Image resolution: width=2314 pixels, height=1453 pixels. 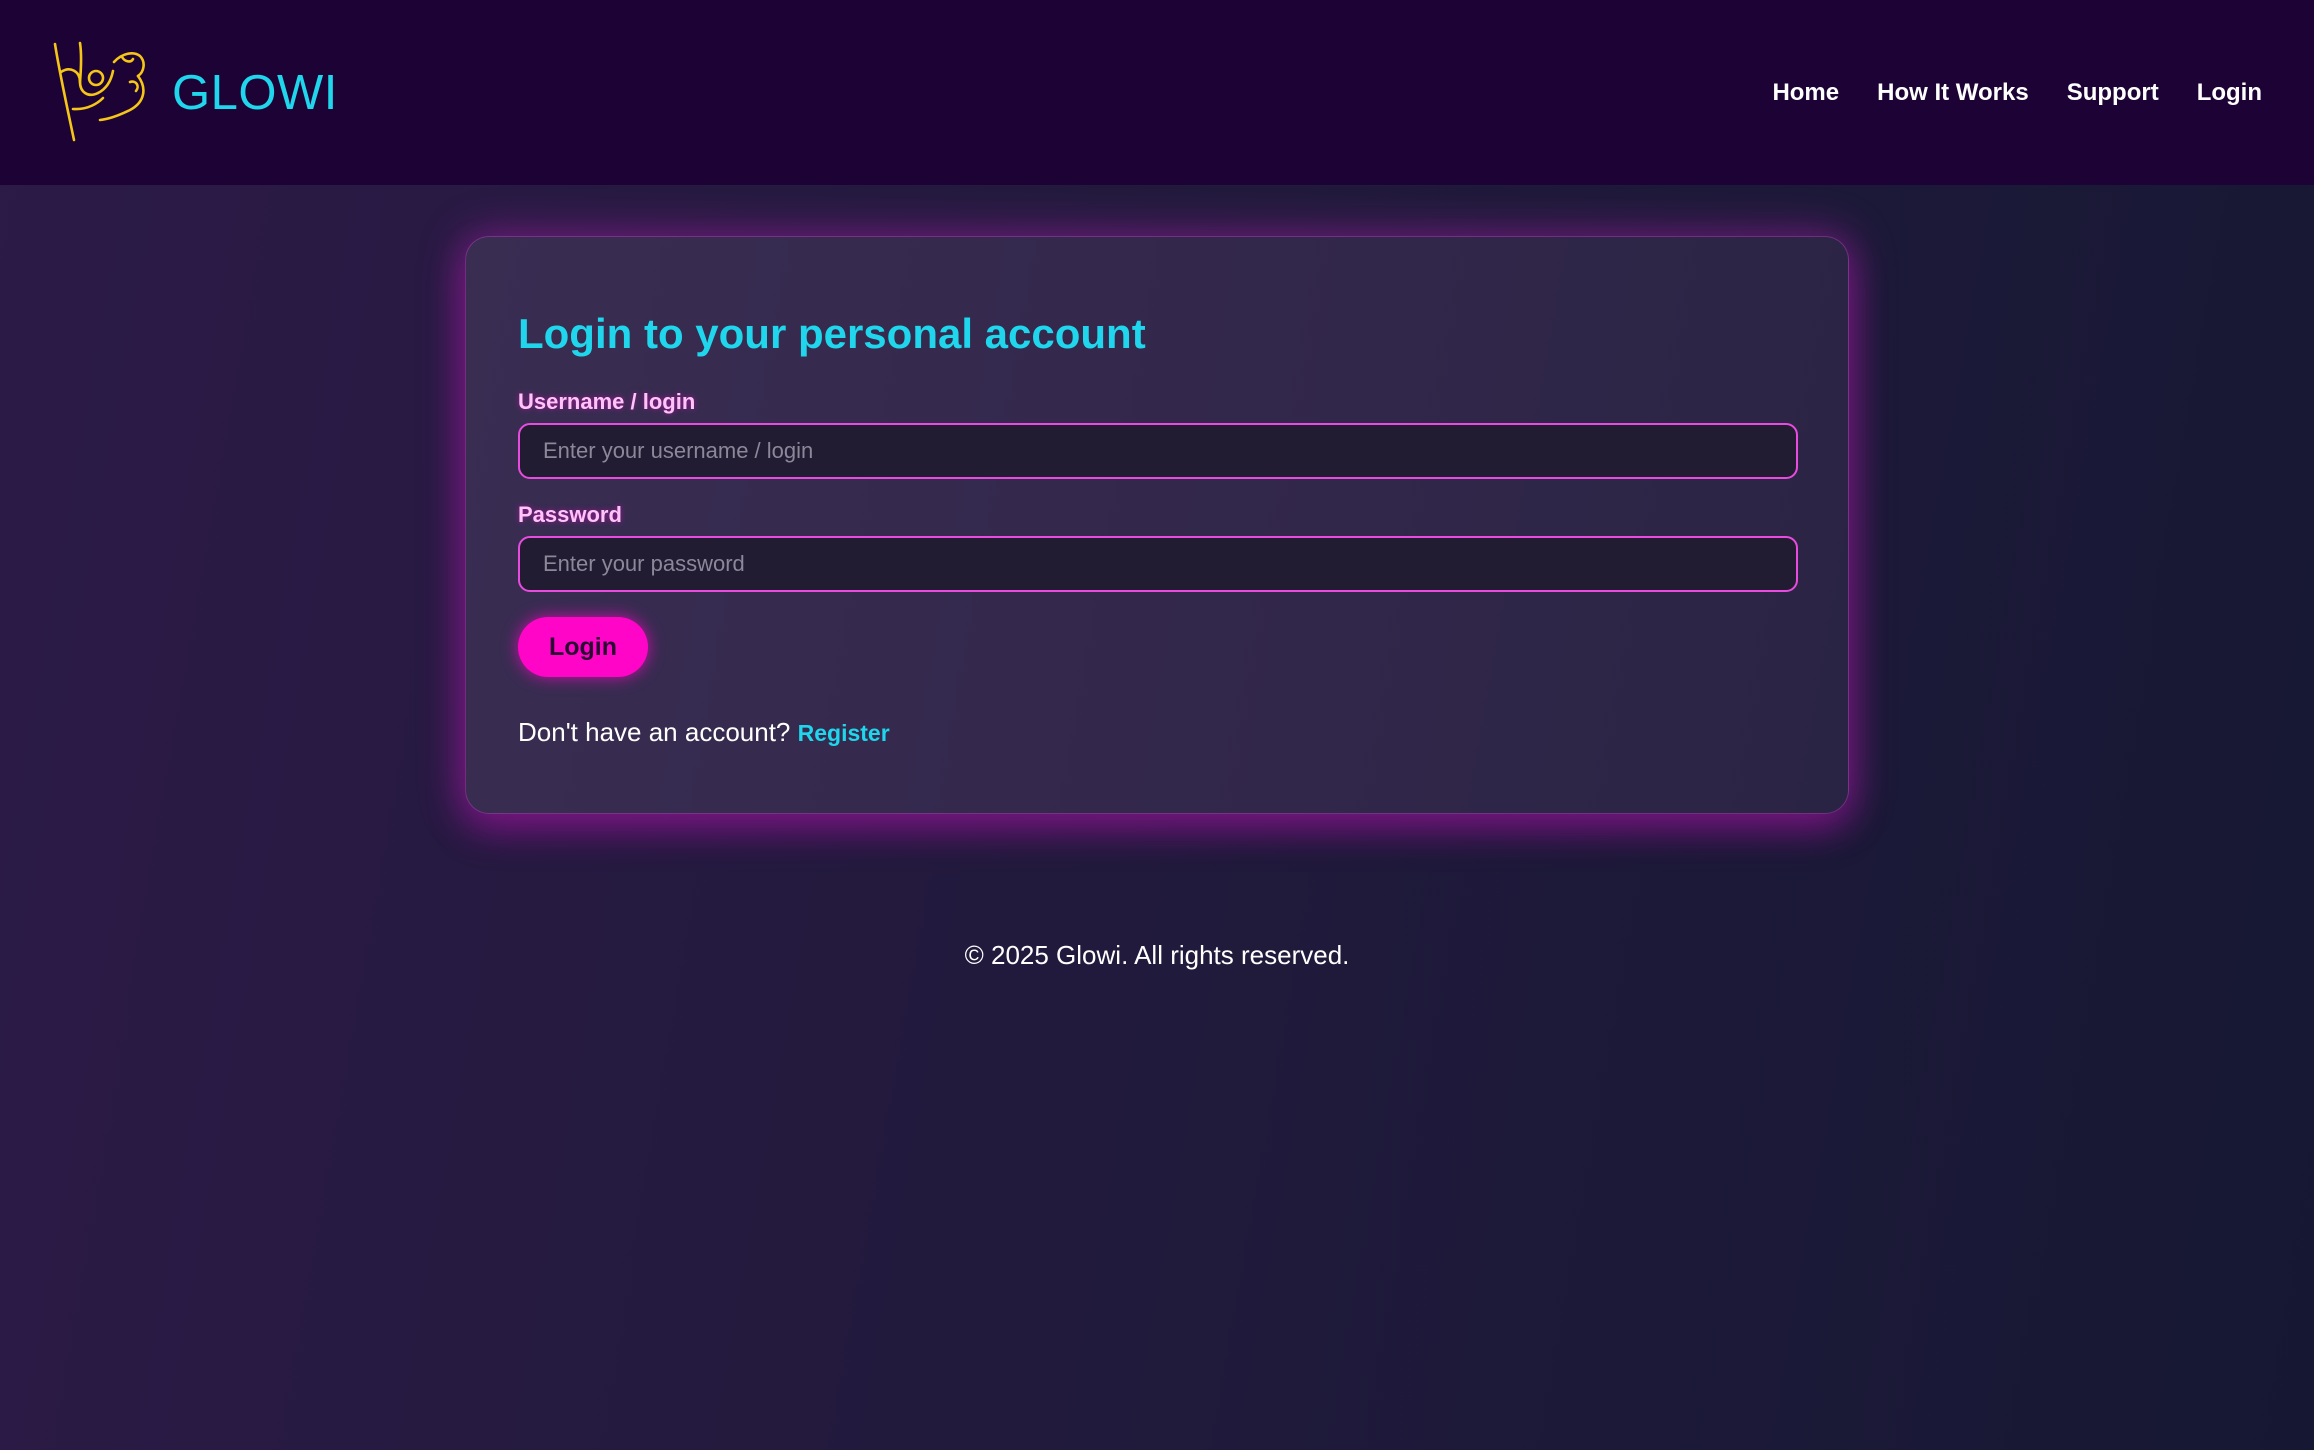 I want to click on nav-link-support: Support, so click(x=2113, y=93).